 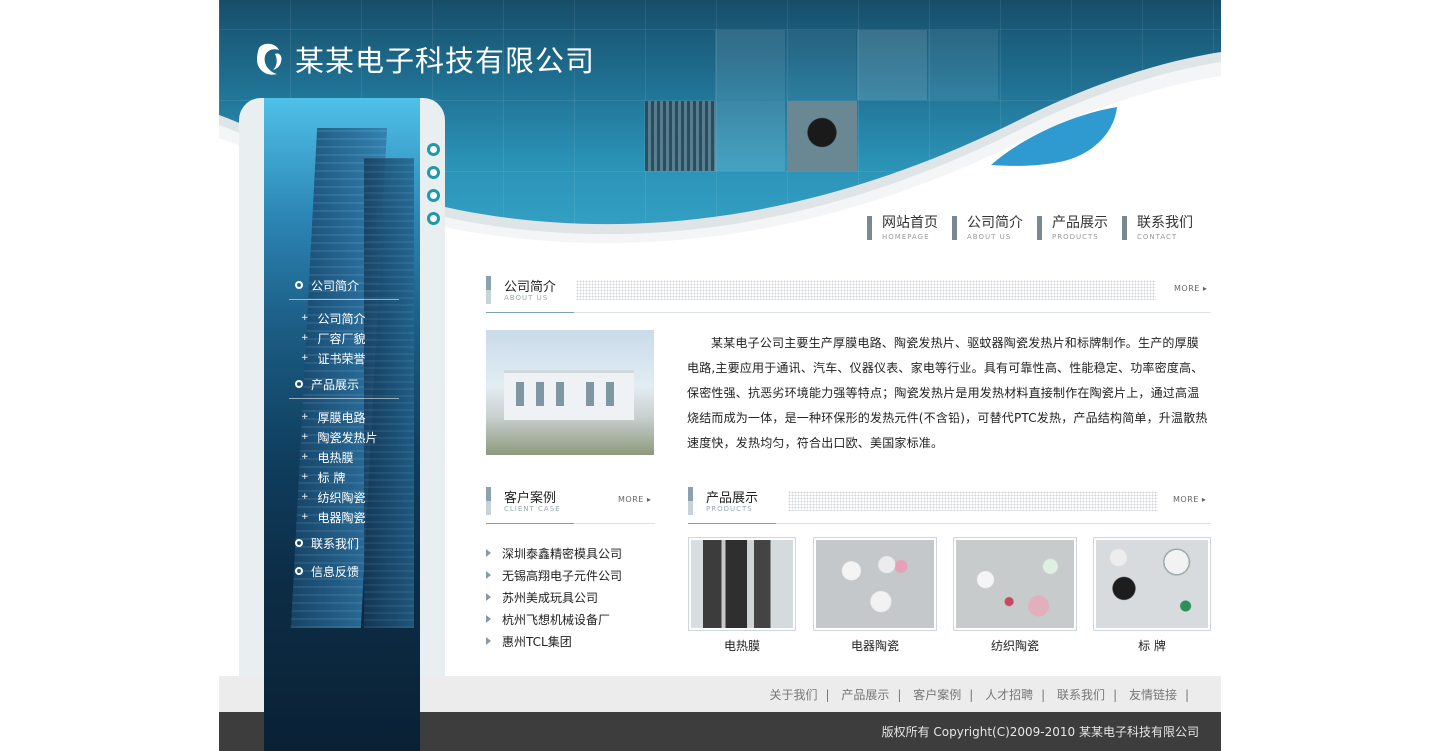 What do you see at coordinates (729, 509) in the screenshot?
I see `section-subtitle: PRODUCTS` at bounding box center [729, 509].